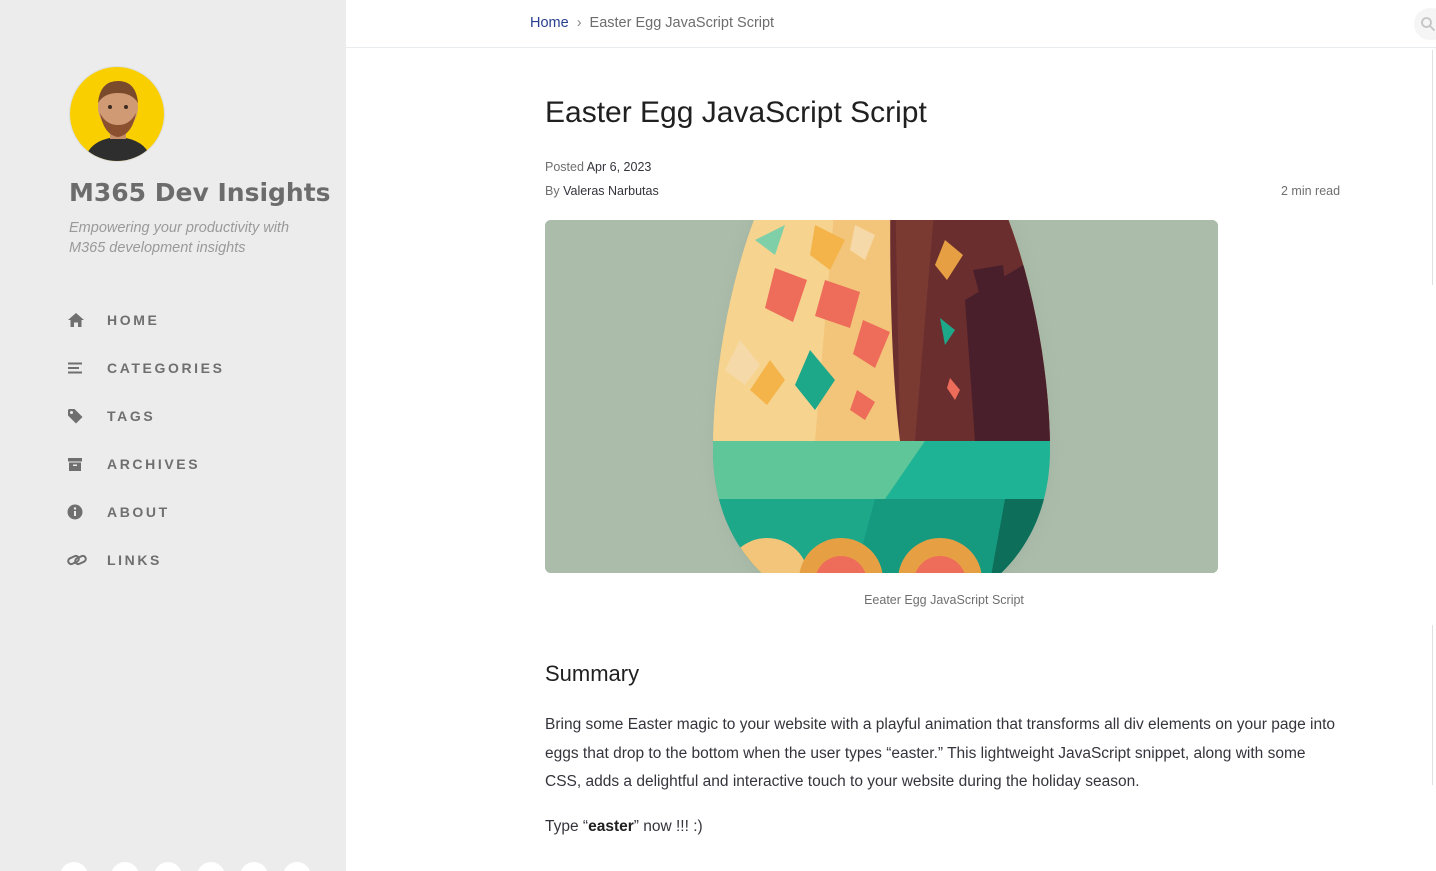 The height and width of the screenshot is (871, 1436). What do you see at coordinates (87, 560) in the screenshot?
I see `link-icon` at bounding box center [87, 560].